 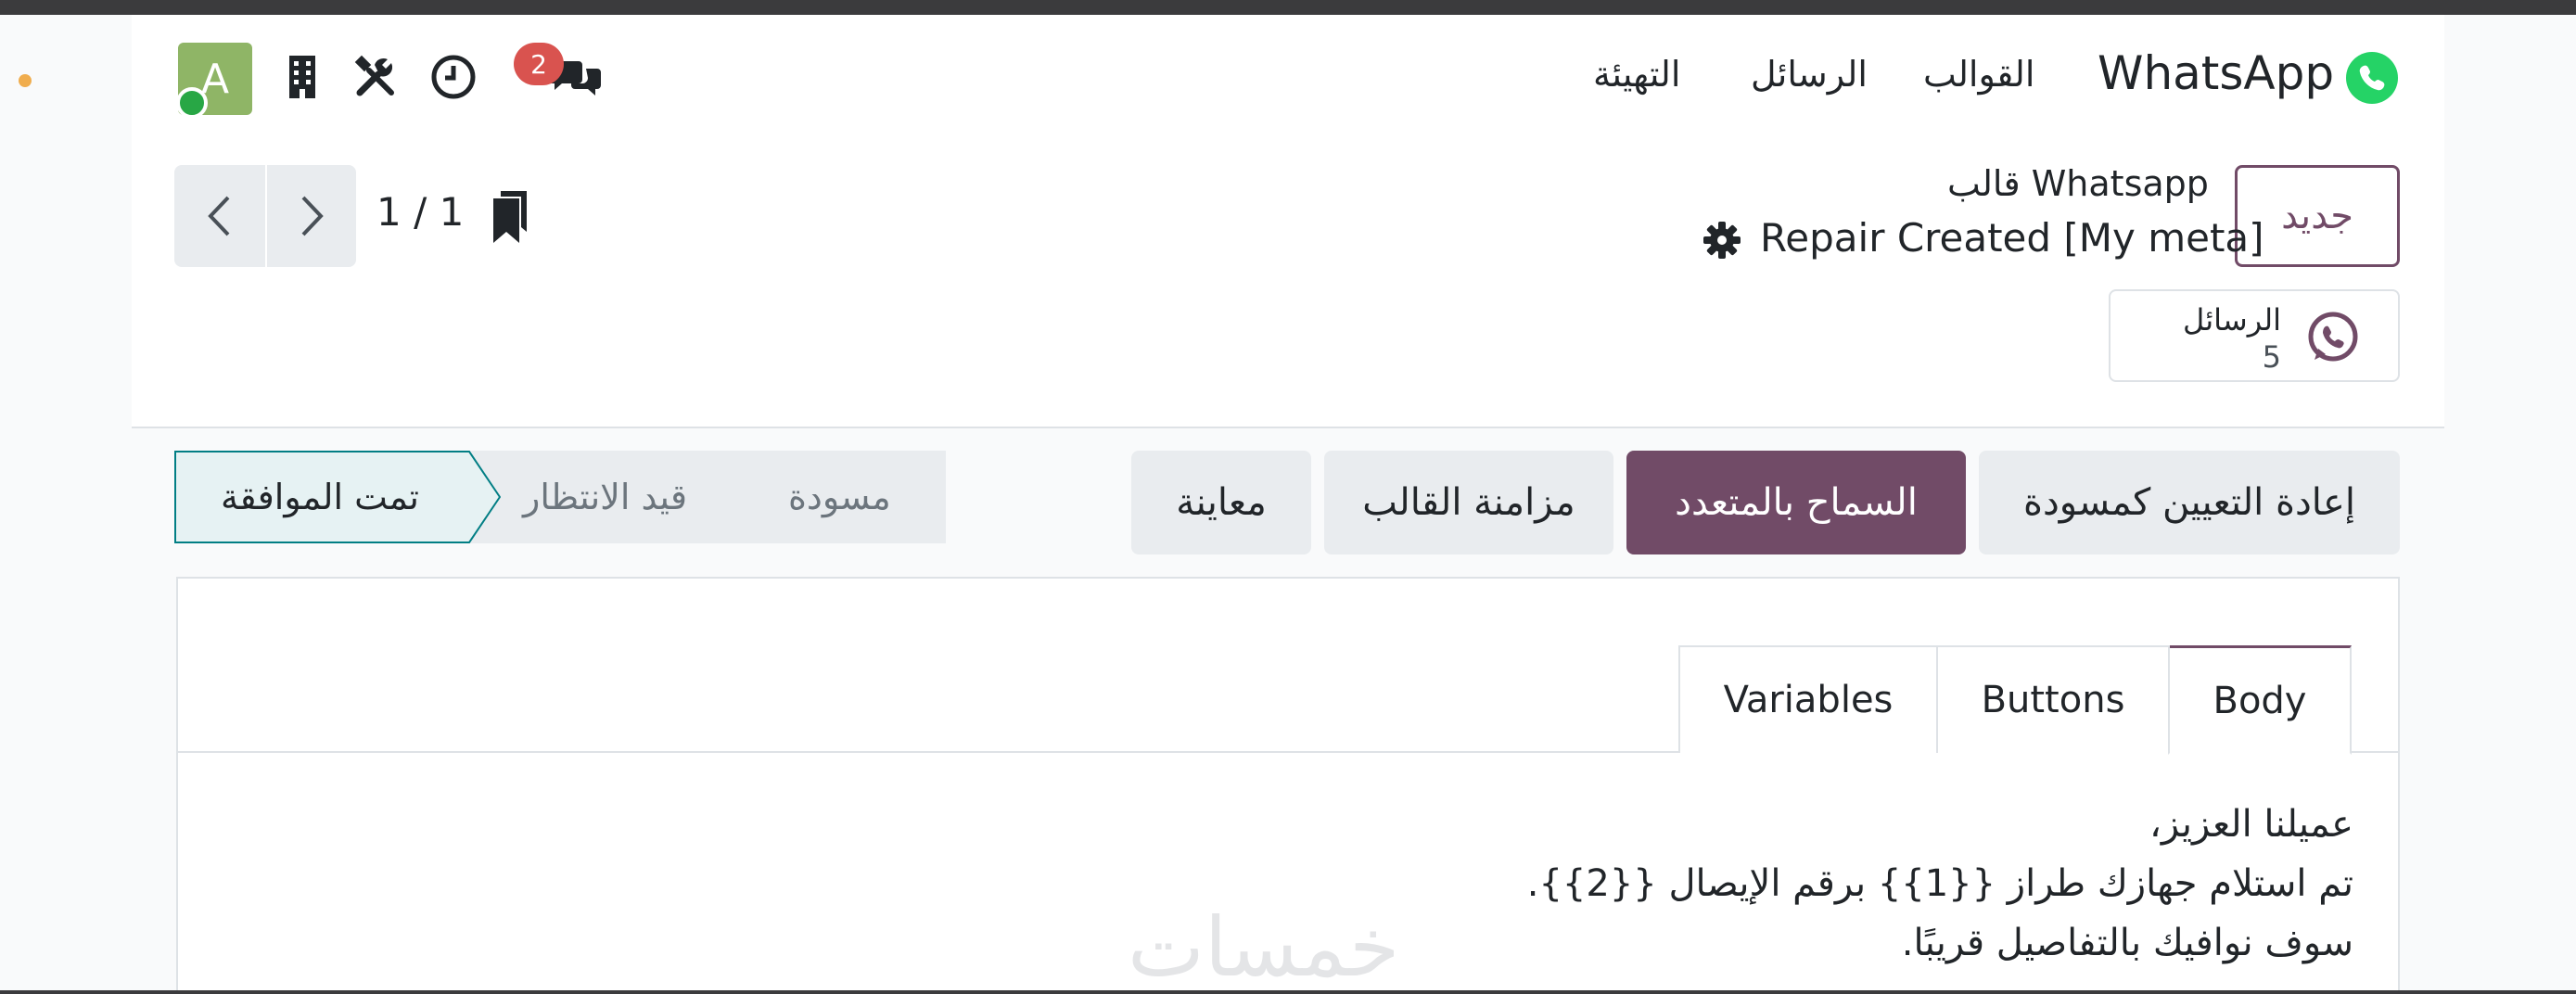 I want to click on menu-templates: القوالب, so click(x=1979, y=74).